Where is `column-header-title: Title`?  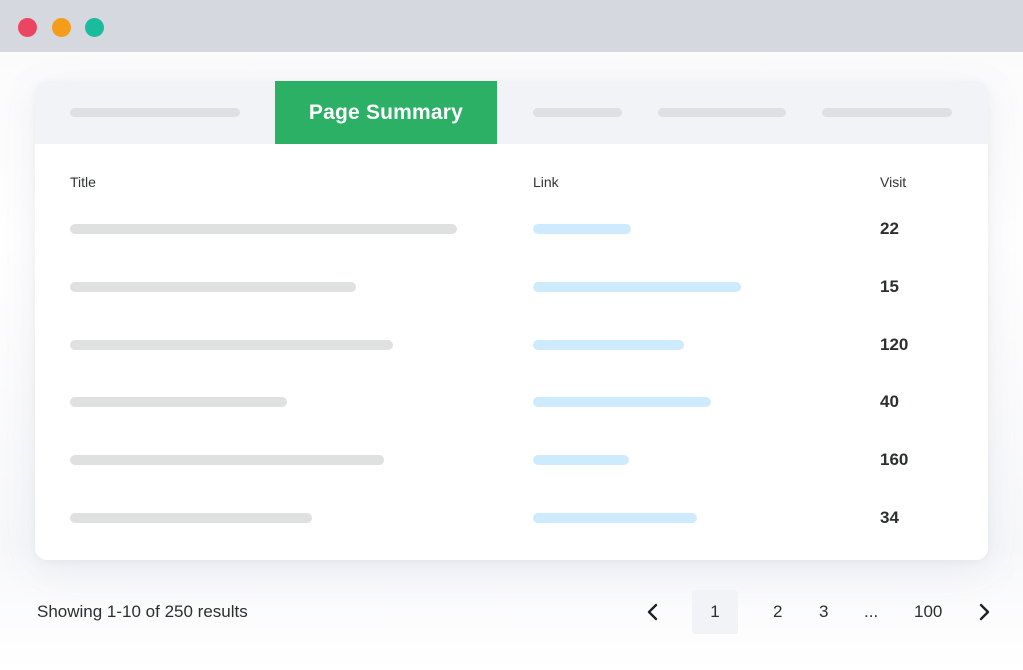 column-header-title: Title is located at coordinates (83, 182).